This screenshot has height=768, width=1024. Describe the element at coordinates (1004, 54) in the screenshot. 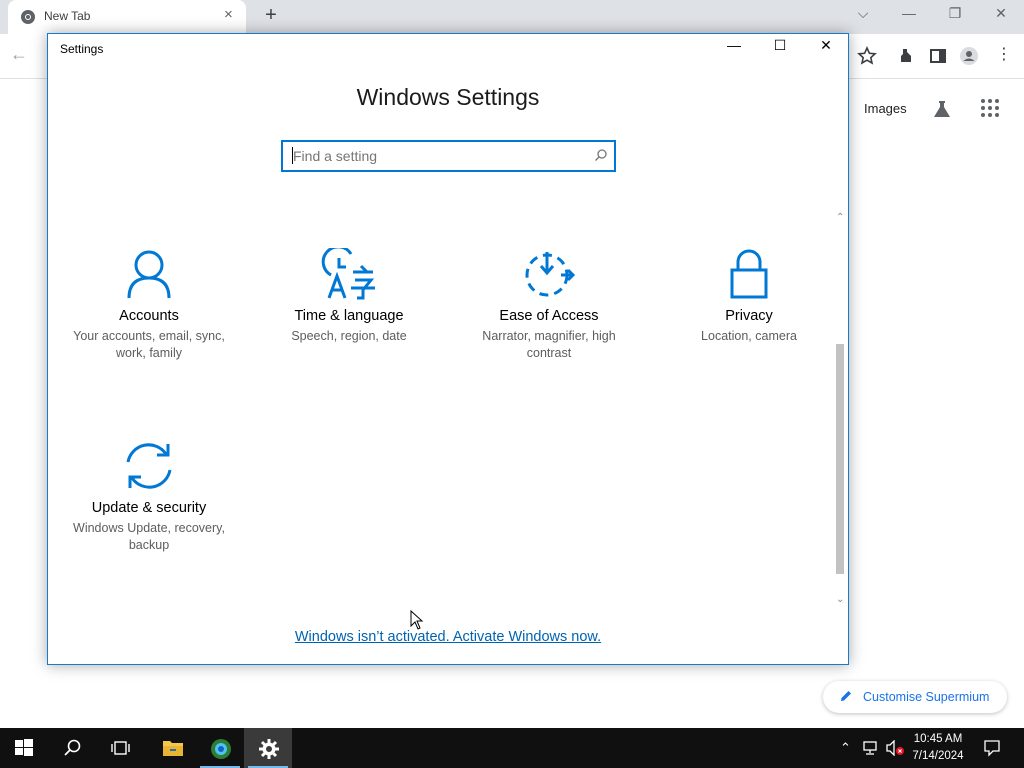

I see `browser-menu-icon: ⋮` at that location.